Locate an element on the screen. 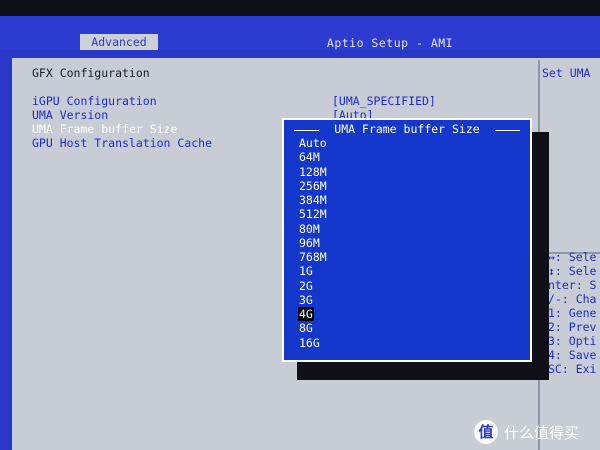 The height and width of the screenshot is (450, 600). hint-line: ↔: Sele is located at coordinates (572, 257).